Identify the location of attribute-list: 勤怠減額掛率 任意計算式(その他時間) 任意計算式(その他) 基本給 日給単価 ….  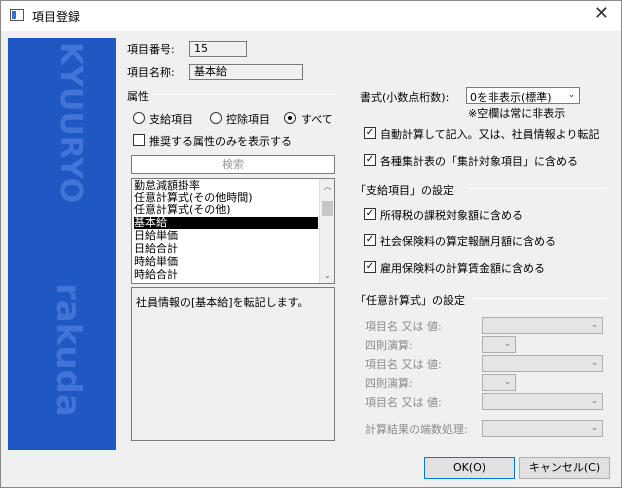
(233, 231).